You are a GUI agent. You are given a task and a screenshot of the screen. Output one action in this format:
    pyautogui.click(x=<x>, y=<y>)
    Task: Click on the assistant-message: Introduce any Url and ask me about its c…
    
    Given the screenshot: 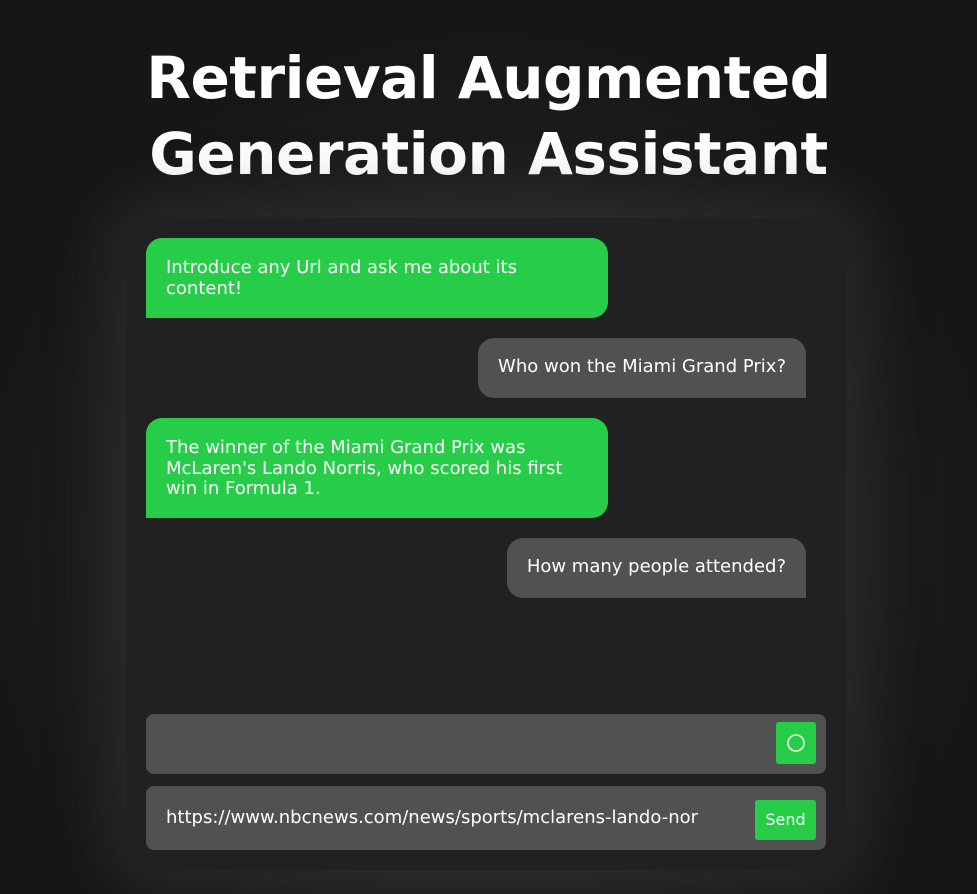 What is the action you would take?
    pyautogui.click(x=377, y=278)
    